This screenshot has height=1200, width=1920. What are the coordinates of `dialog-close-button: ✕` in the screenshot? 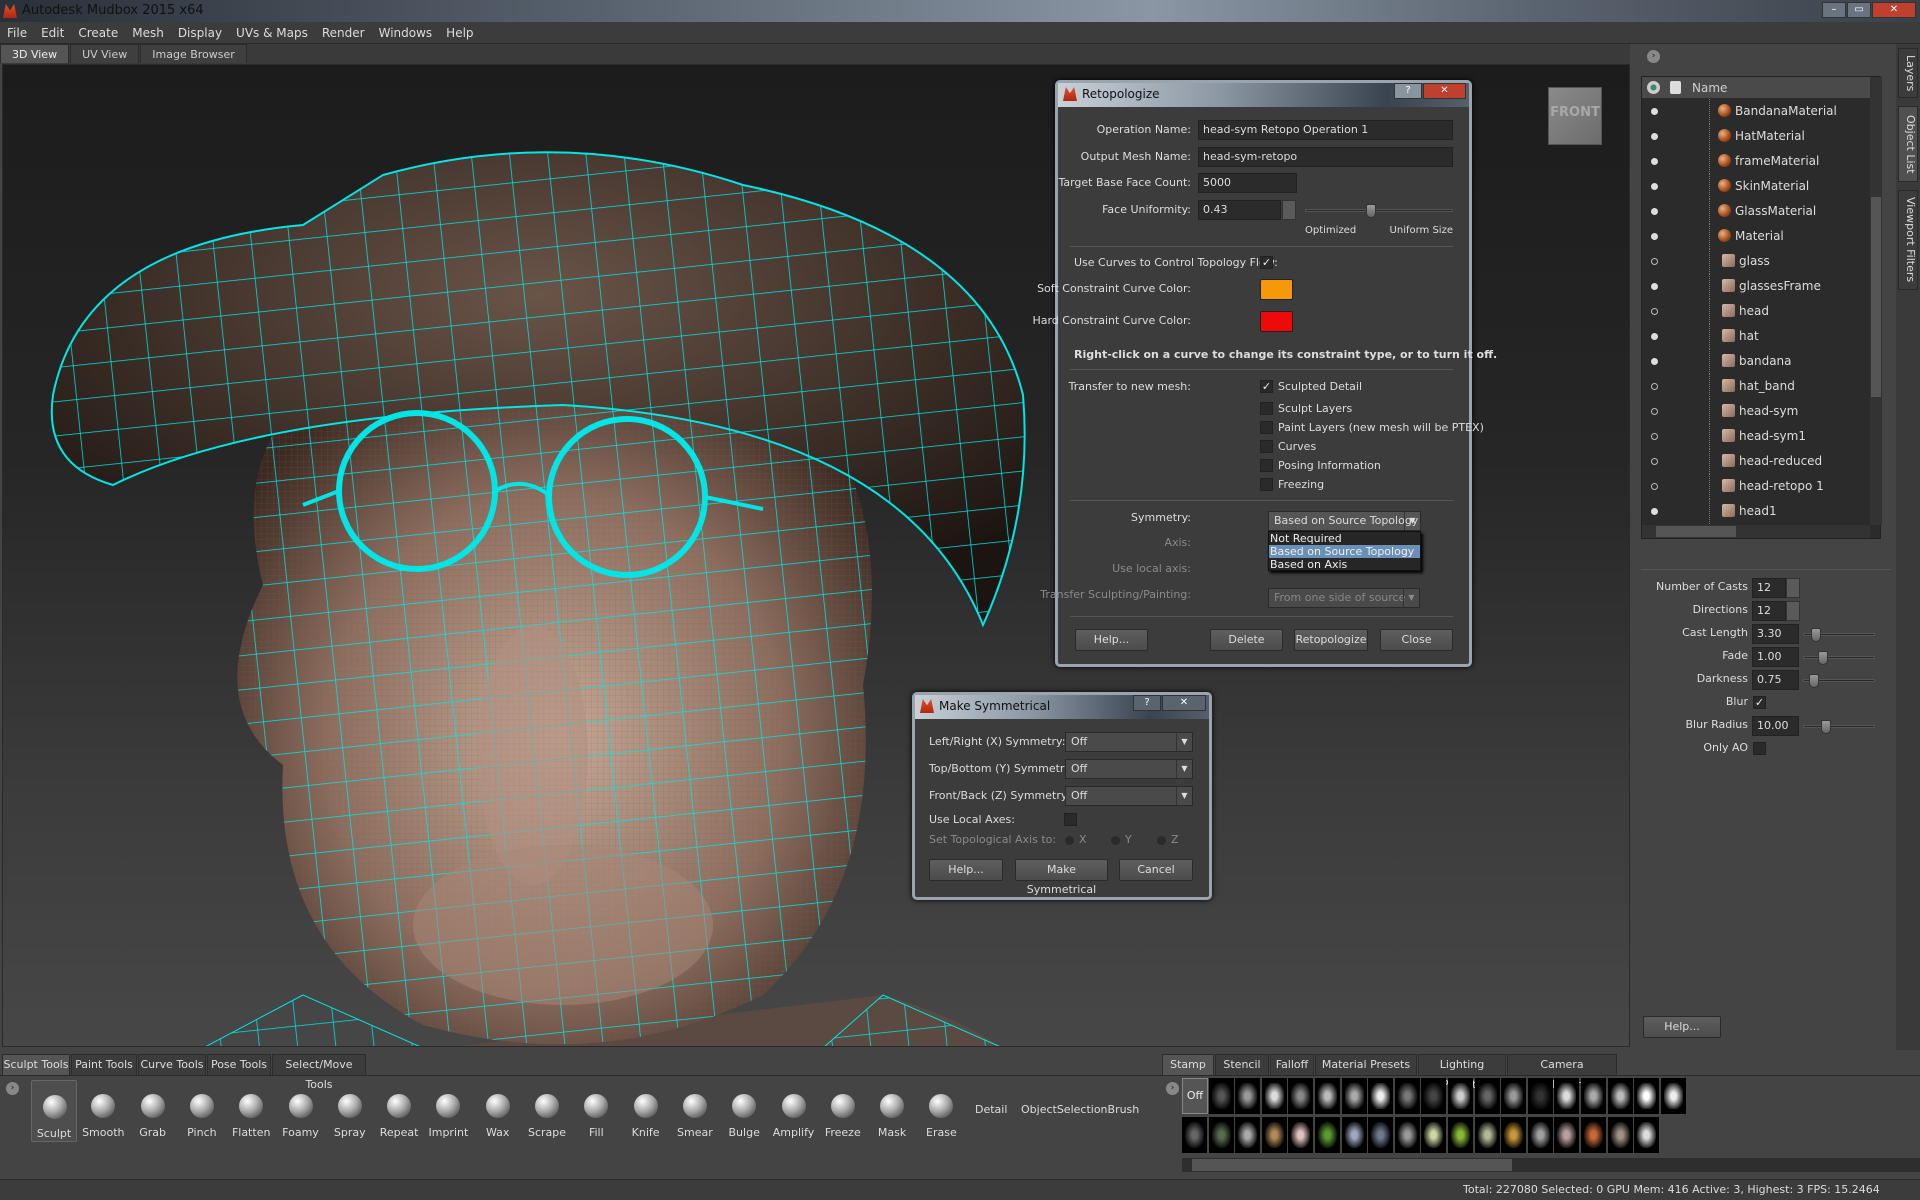 It's located at (1184, 703).